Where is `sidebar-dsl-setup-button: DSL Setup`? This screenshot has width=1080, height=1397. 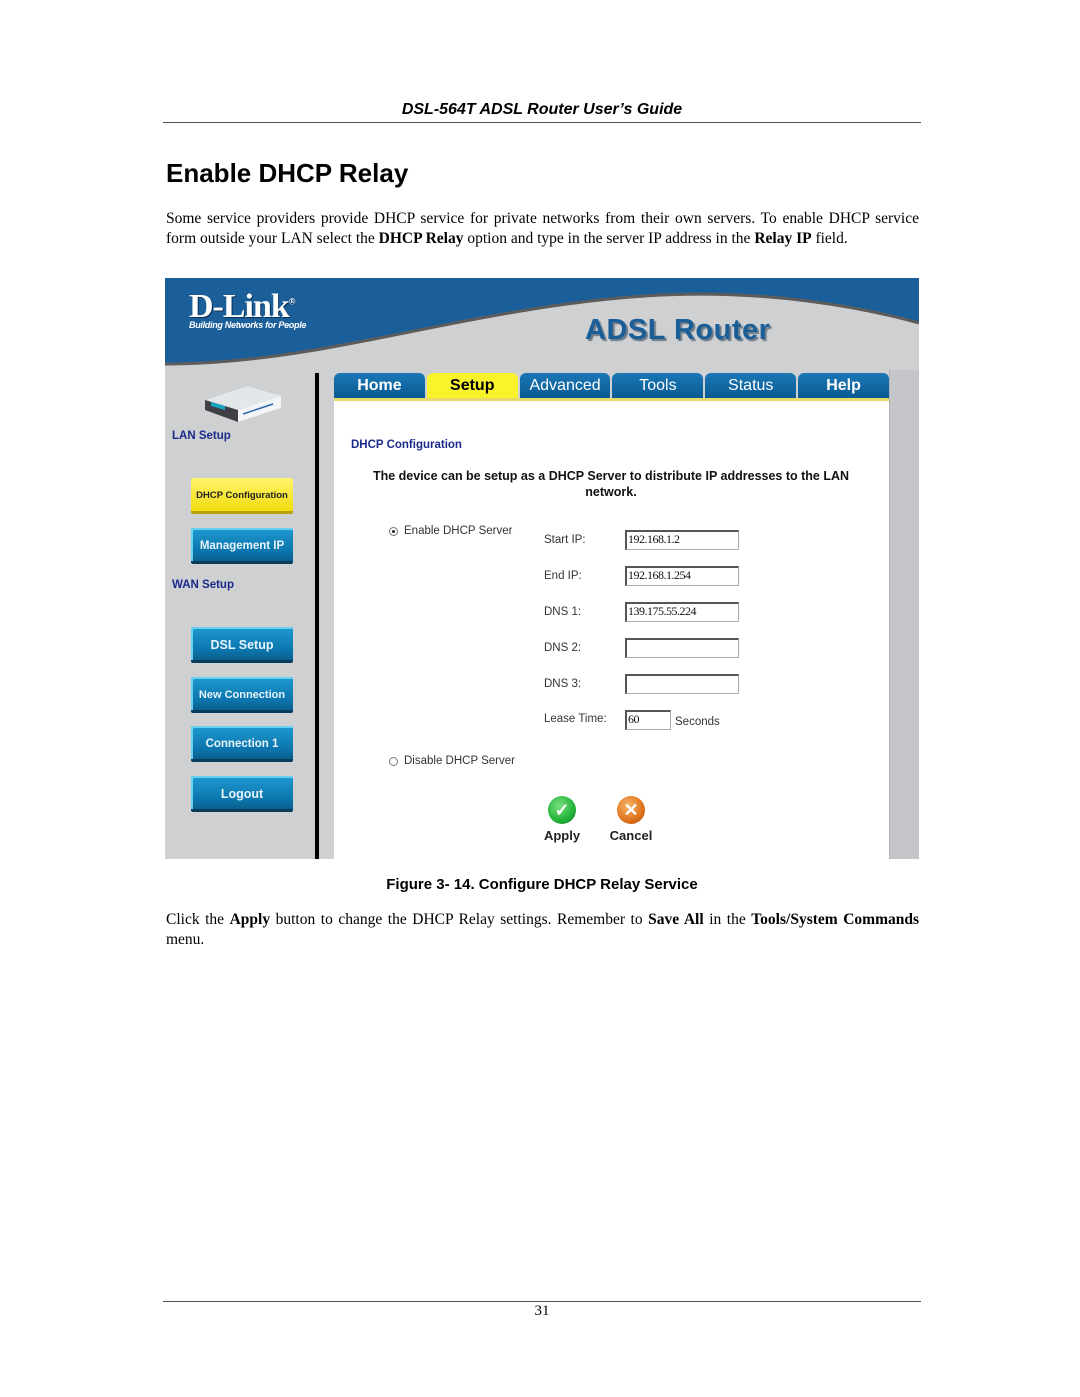 sidebar-dsl-setup-button: DSL Setup is located at coordinates (242, 645).